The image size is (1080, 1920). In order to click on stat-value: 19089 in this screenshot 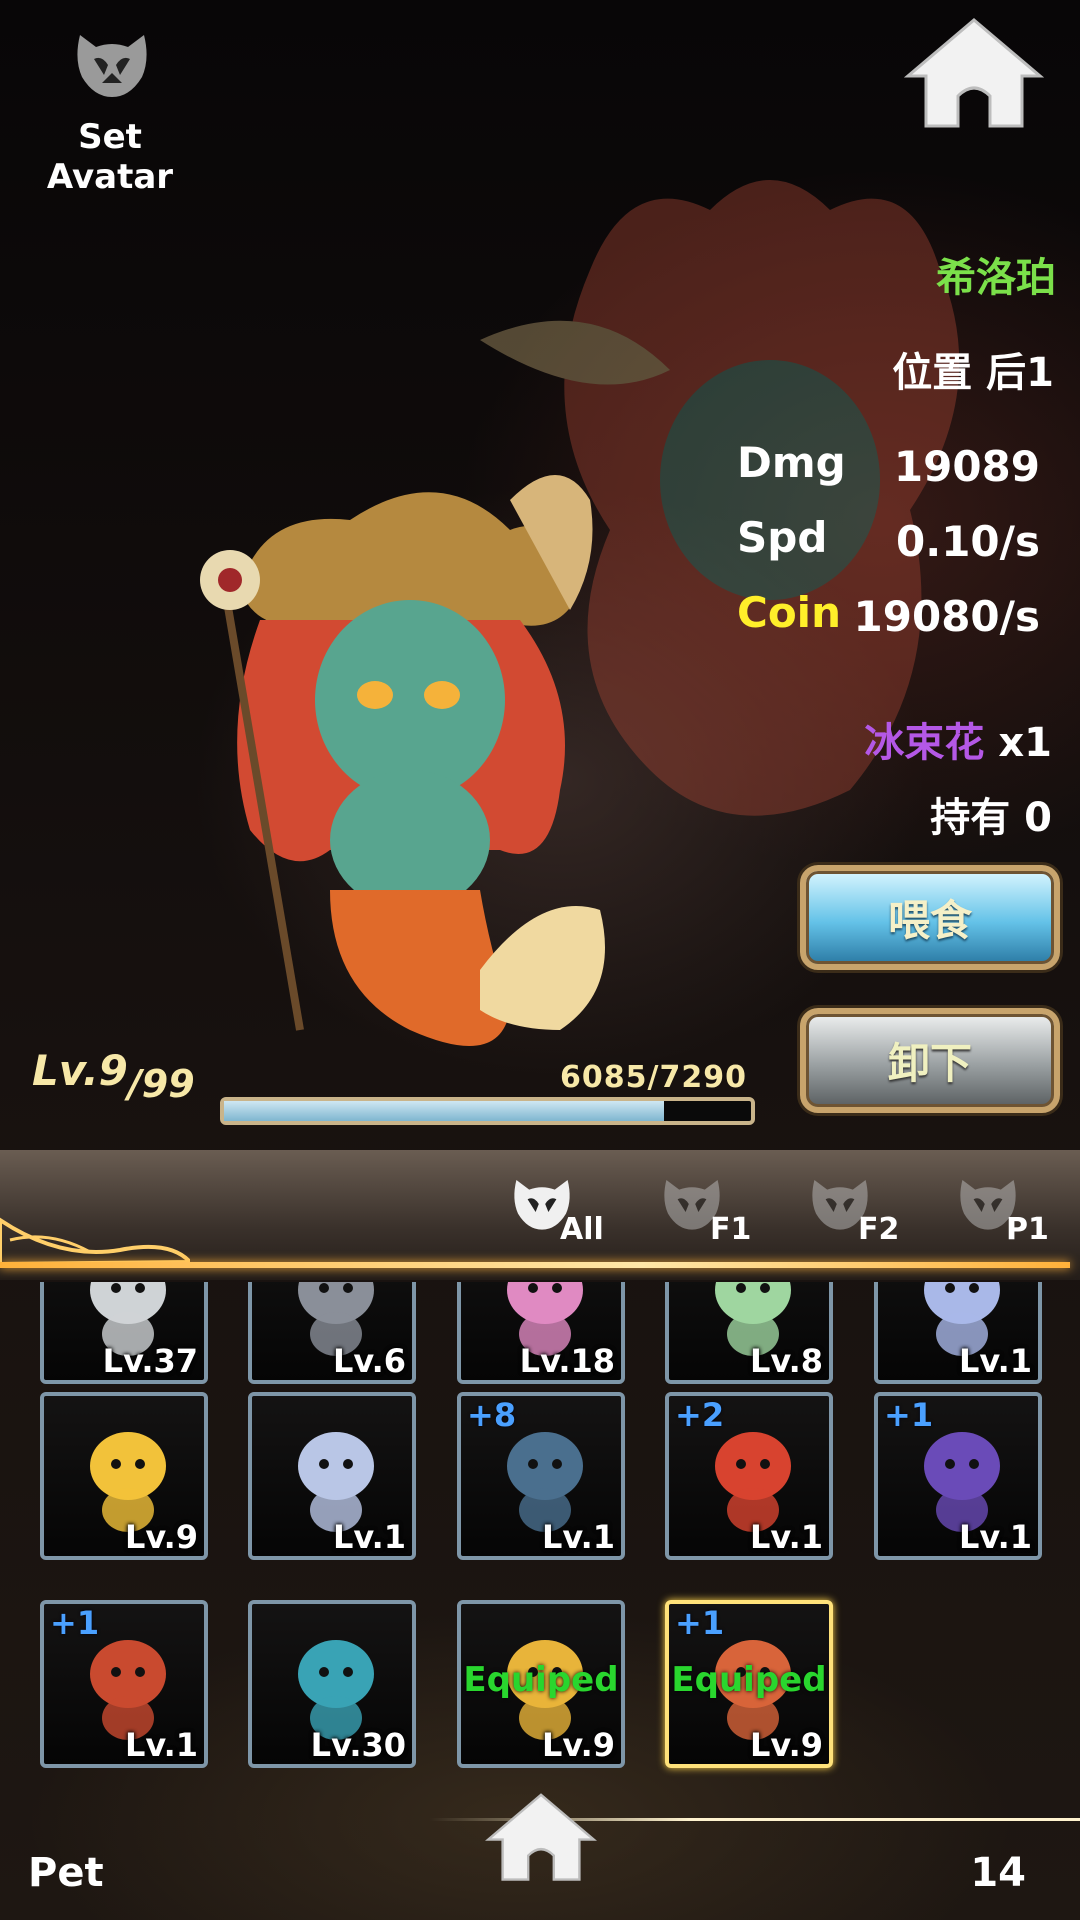, I will do `click(966, 466)`.